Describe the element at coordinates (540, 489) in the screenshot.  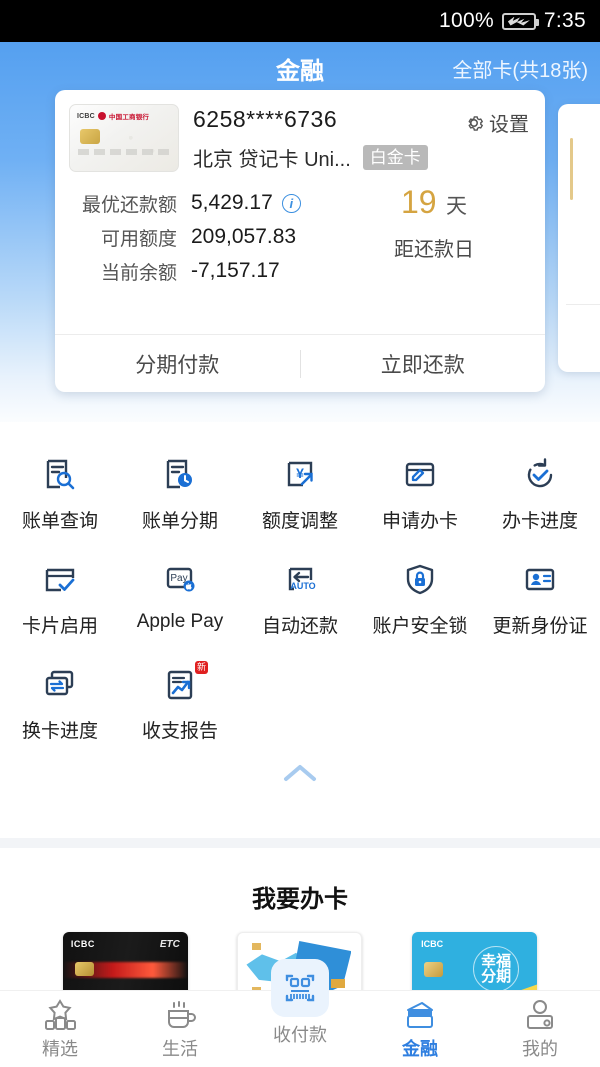
I see `quick-action-card-progress: 办卡进度` at that location.